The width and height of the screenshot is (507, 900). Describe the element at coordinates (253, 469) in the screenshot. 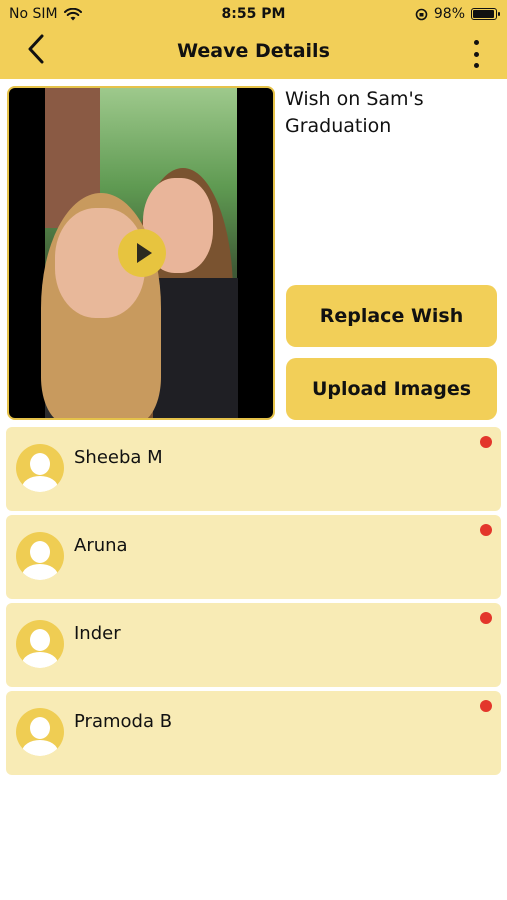

I see `contributor-row: Sheeba M` at that location.